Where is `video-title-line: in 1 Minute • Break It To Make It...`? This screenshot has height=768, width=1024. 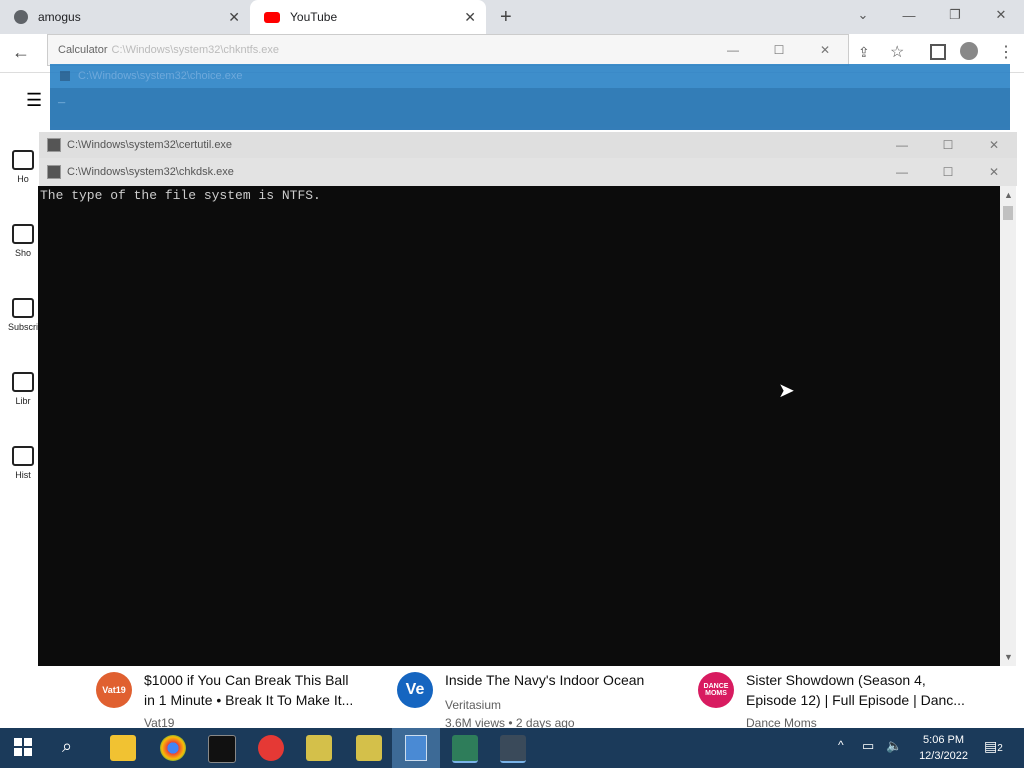
video-title-line: in 1 Minute • Break It To Make It... is located at coordinates (249, 700).